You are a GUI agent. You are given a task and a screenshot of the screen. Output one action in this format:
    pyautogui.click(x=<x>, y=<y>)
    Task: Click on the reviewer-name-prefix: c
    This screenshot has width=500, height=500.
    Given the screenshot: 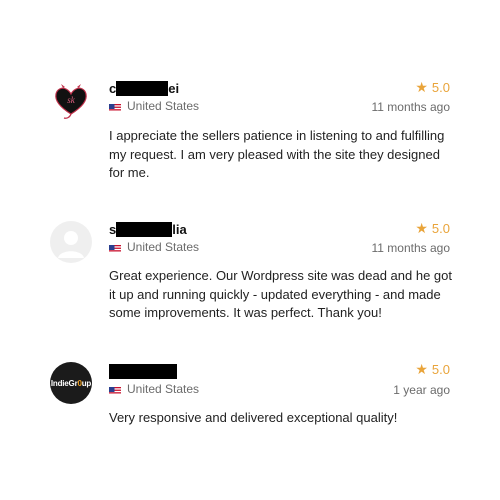 What is the action you would take?
    pyautogui.click(x=113, y=88)
    